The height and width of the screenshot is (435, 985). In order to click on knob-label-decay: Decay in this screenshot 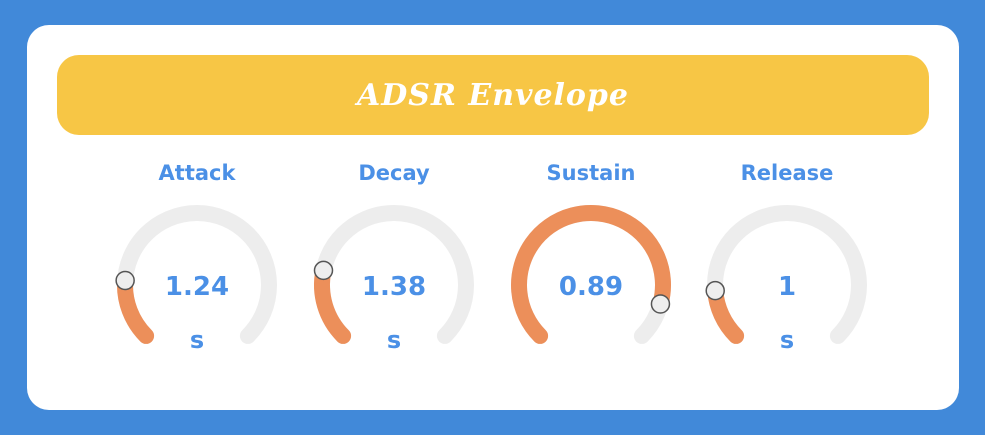, I will do `click(394, 173)`.